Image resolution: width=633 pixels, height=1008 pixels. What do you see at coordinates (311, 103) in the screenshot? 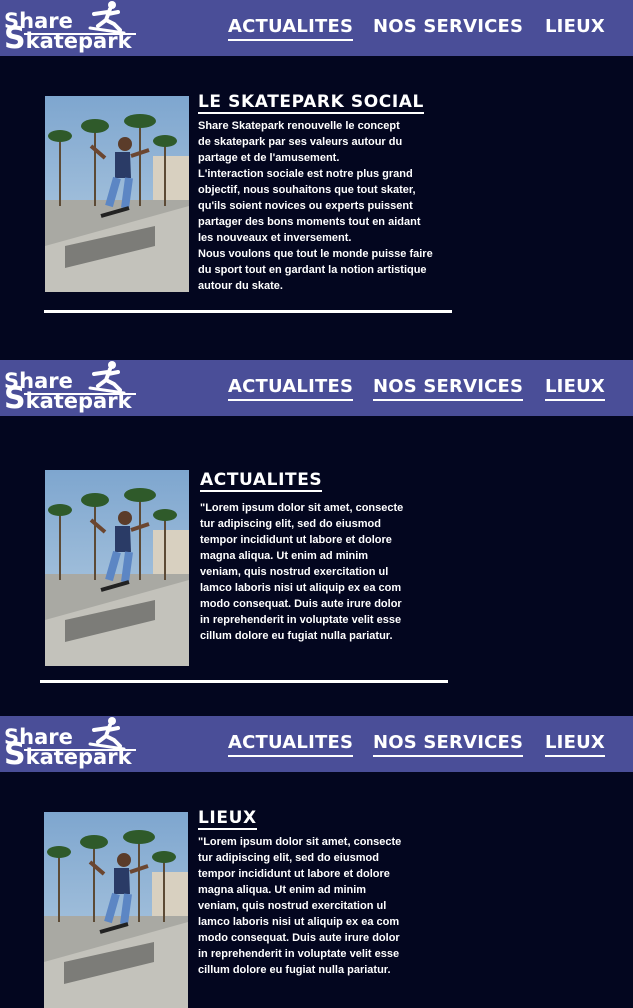
I see `section-heading: LE SKATEPARK SOCIAL` at bounding box center [311, 103].